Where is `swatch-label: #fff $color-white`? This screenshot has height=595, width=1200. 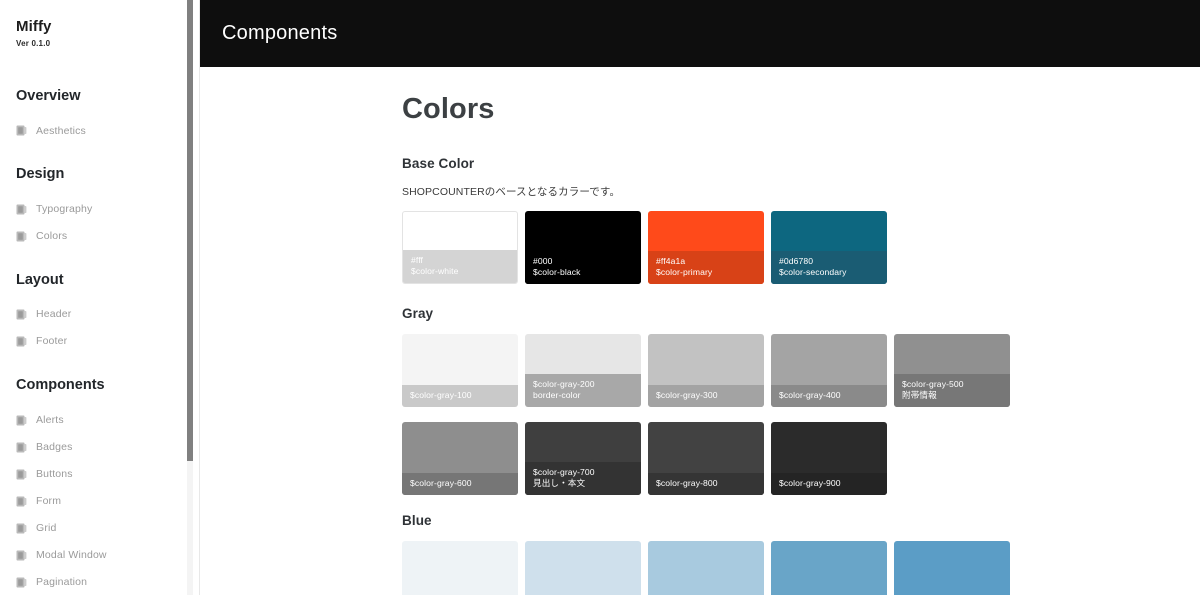
swatch-label: #fff $color-white is located at coordinates (460, 266).